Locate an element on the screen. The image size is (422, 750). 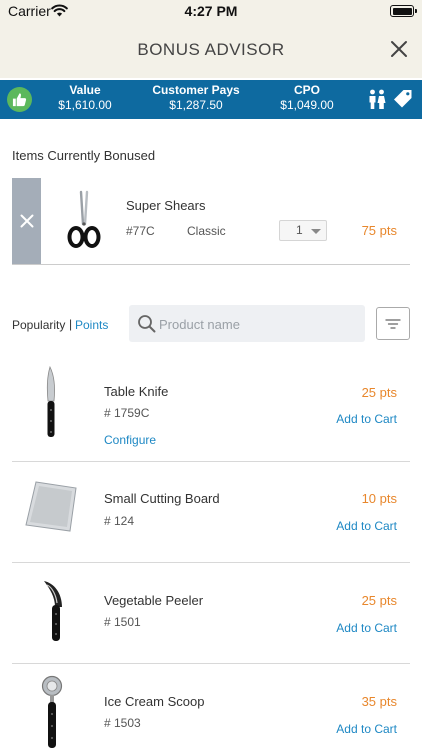
summary-cpo: CPO $1,049.00 is located at coordinates (307, 98).